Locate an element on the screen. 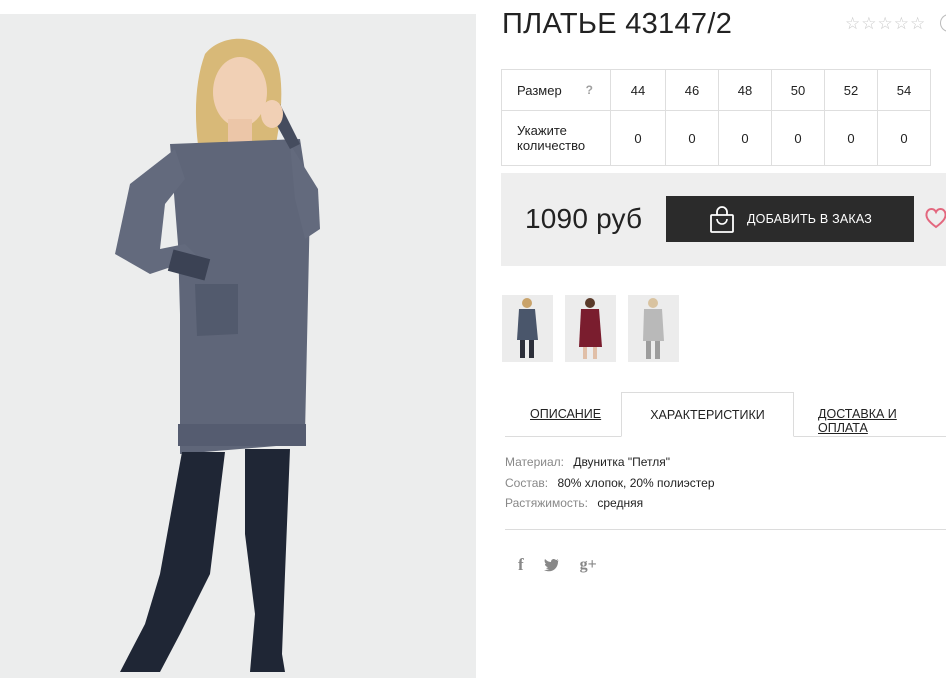 Image resolution: width=946 pixels, height=678 pixels. thumbnail-gallery is located at coordinates (590, 328).